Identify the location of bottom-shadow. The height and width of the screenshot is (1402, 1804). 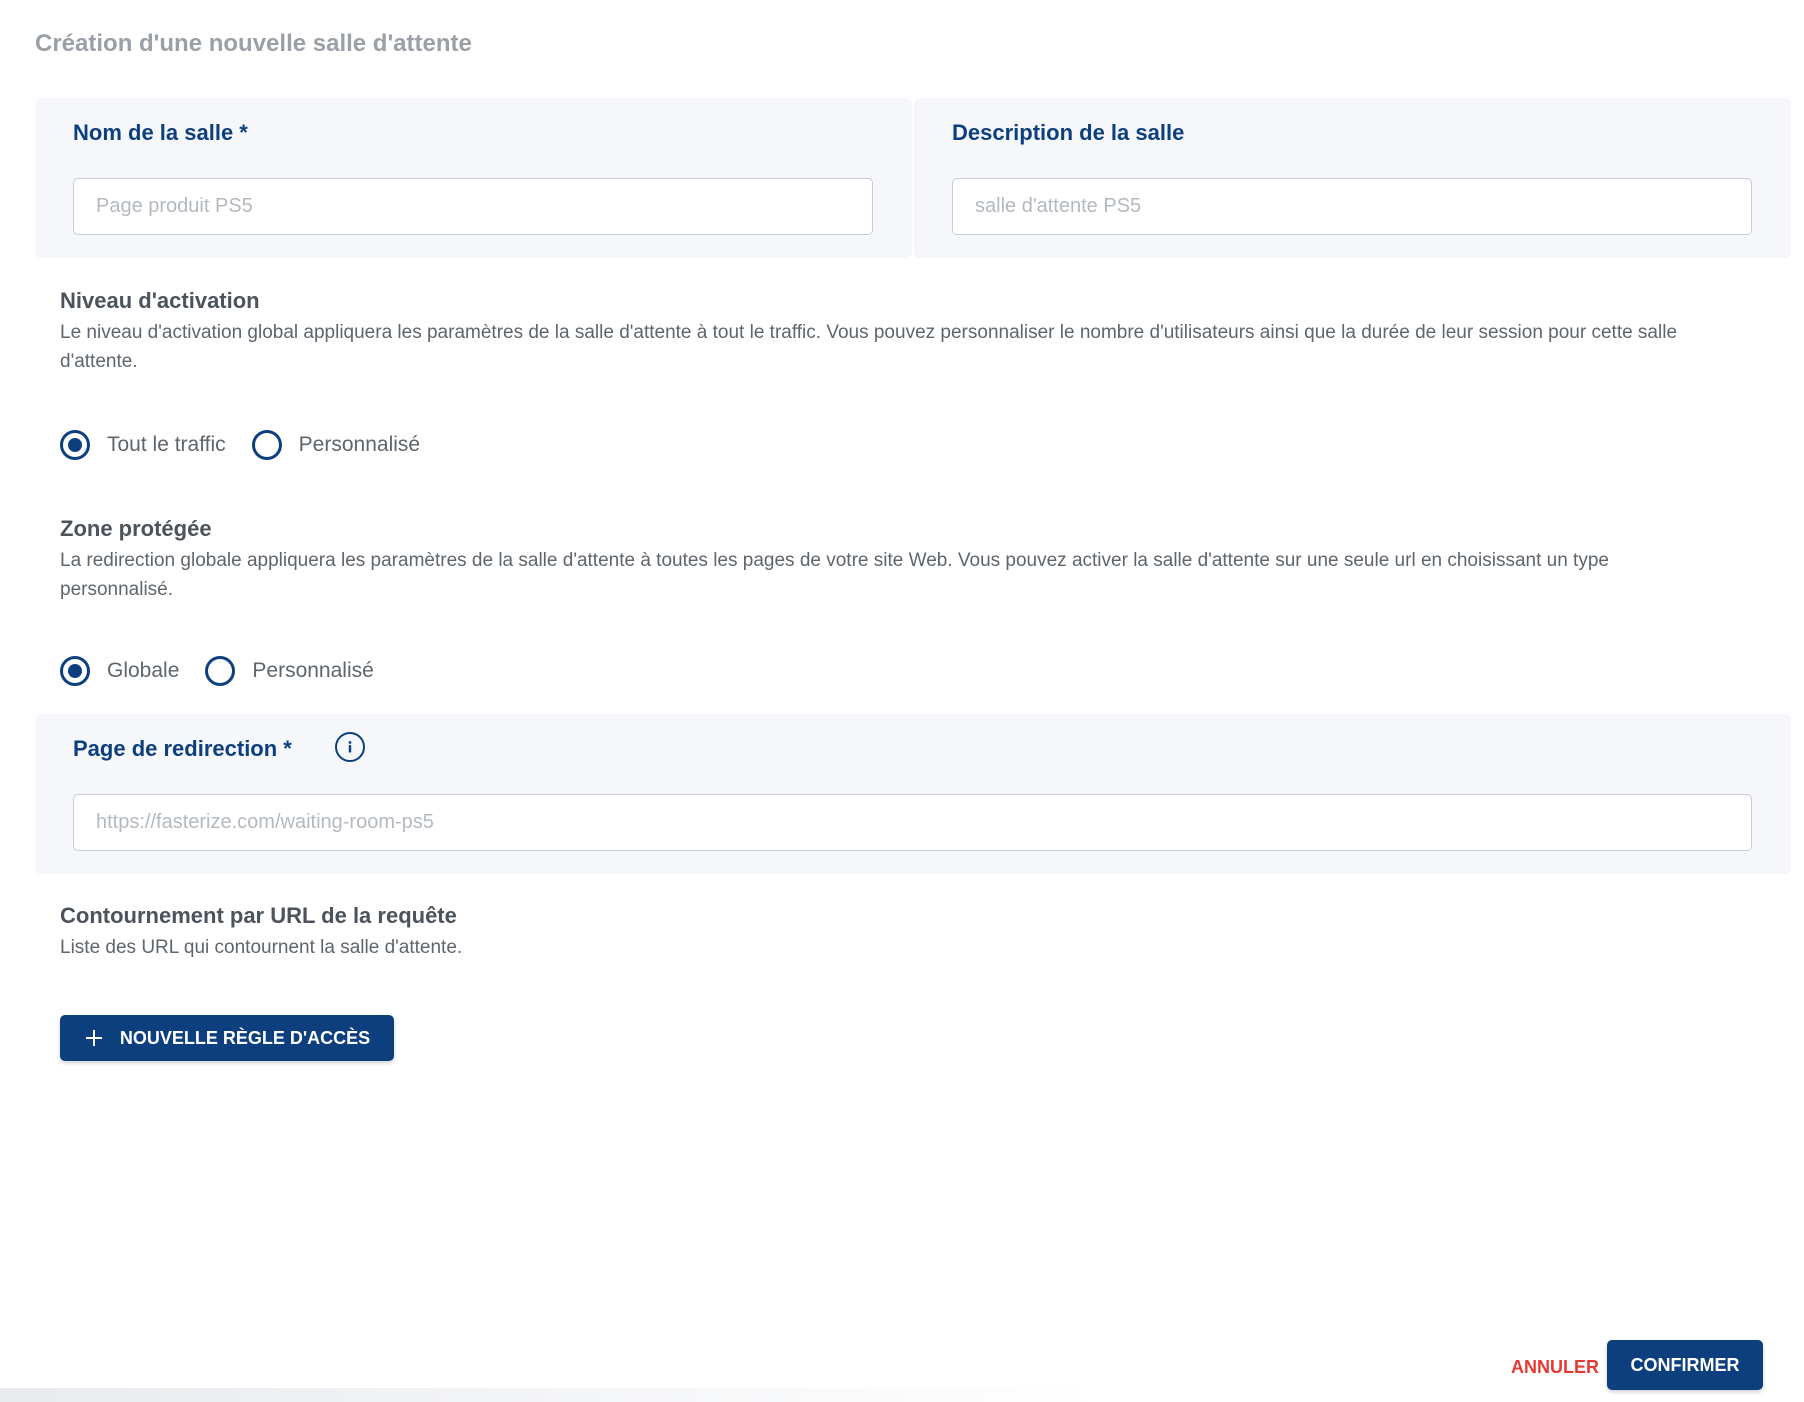
(550, 1395).